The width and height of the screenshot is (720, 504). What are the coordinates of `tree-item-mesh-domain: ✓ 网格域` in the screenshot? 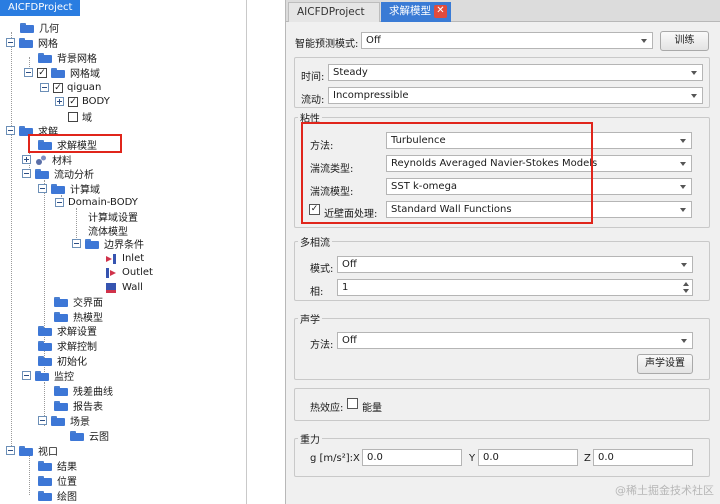 It's located at (62, 72).